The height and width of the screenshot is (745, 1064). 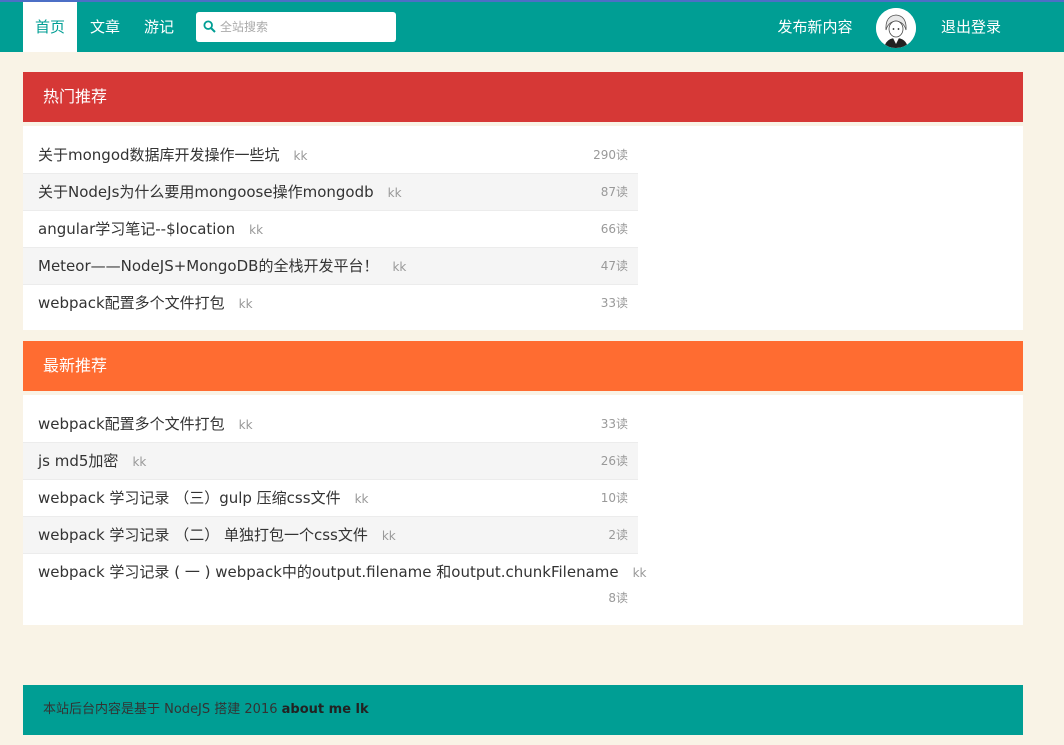 I want to click on search-input, so click(x=305, y=27).